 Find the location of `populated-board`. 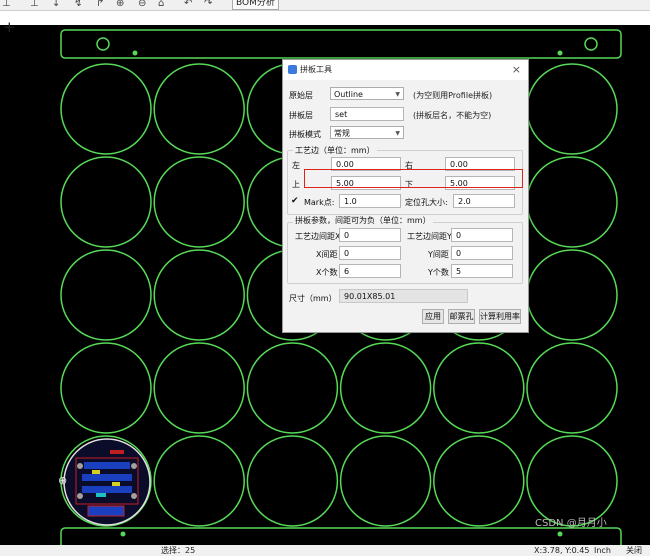

populated-board is located at coordinates (107, 482).